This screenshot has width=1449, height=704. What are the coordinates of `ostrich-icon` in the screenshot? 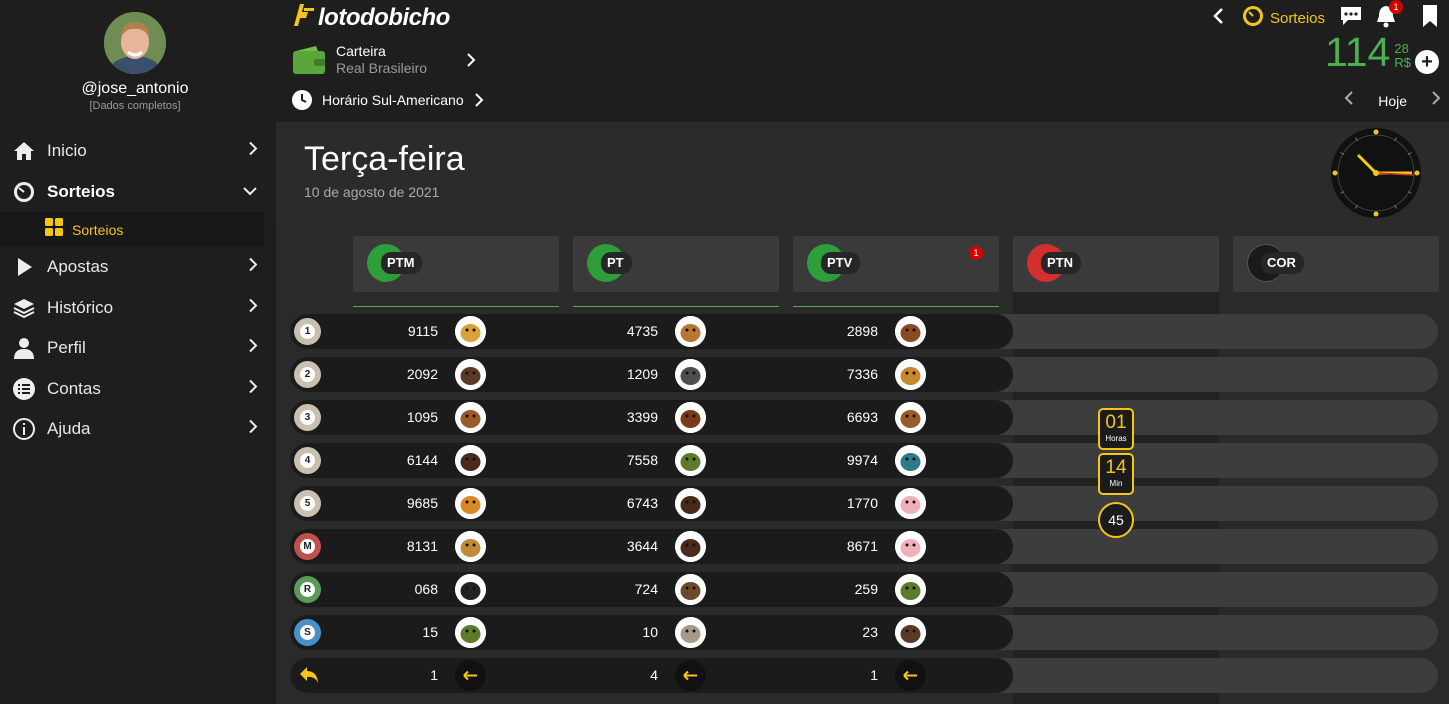 It's located at (470, 589).